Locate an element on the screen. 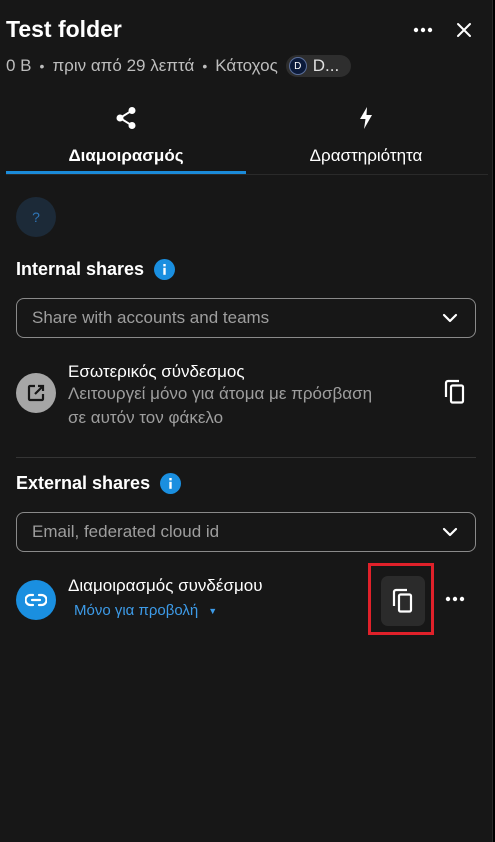 The image size is (495, 842). tab-activity: Δραστηριότητα is located at coordinates (366, 137).